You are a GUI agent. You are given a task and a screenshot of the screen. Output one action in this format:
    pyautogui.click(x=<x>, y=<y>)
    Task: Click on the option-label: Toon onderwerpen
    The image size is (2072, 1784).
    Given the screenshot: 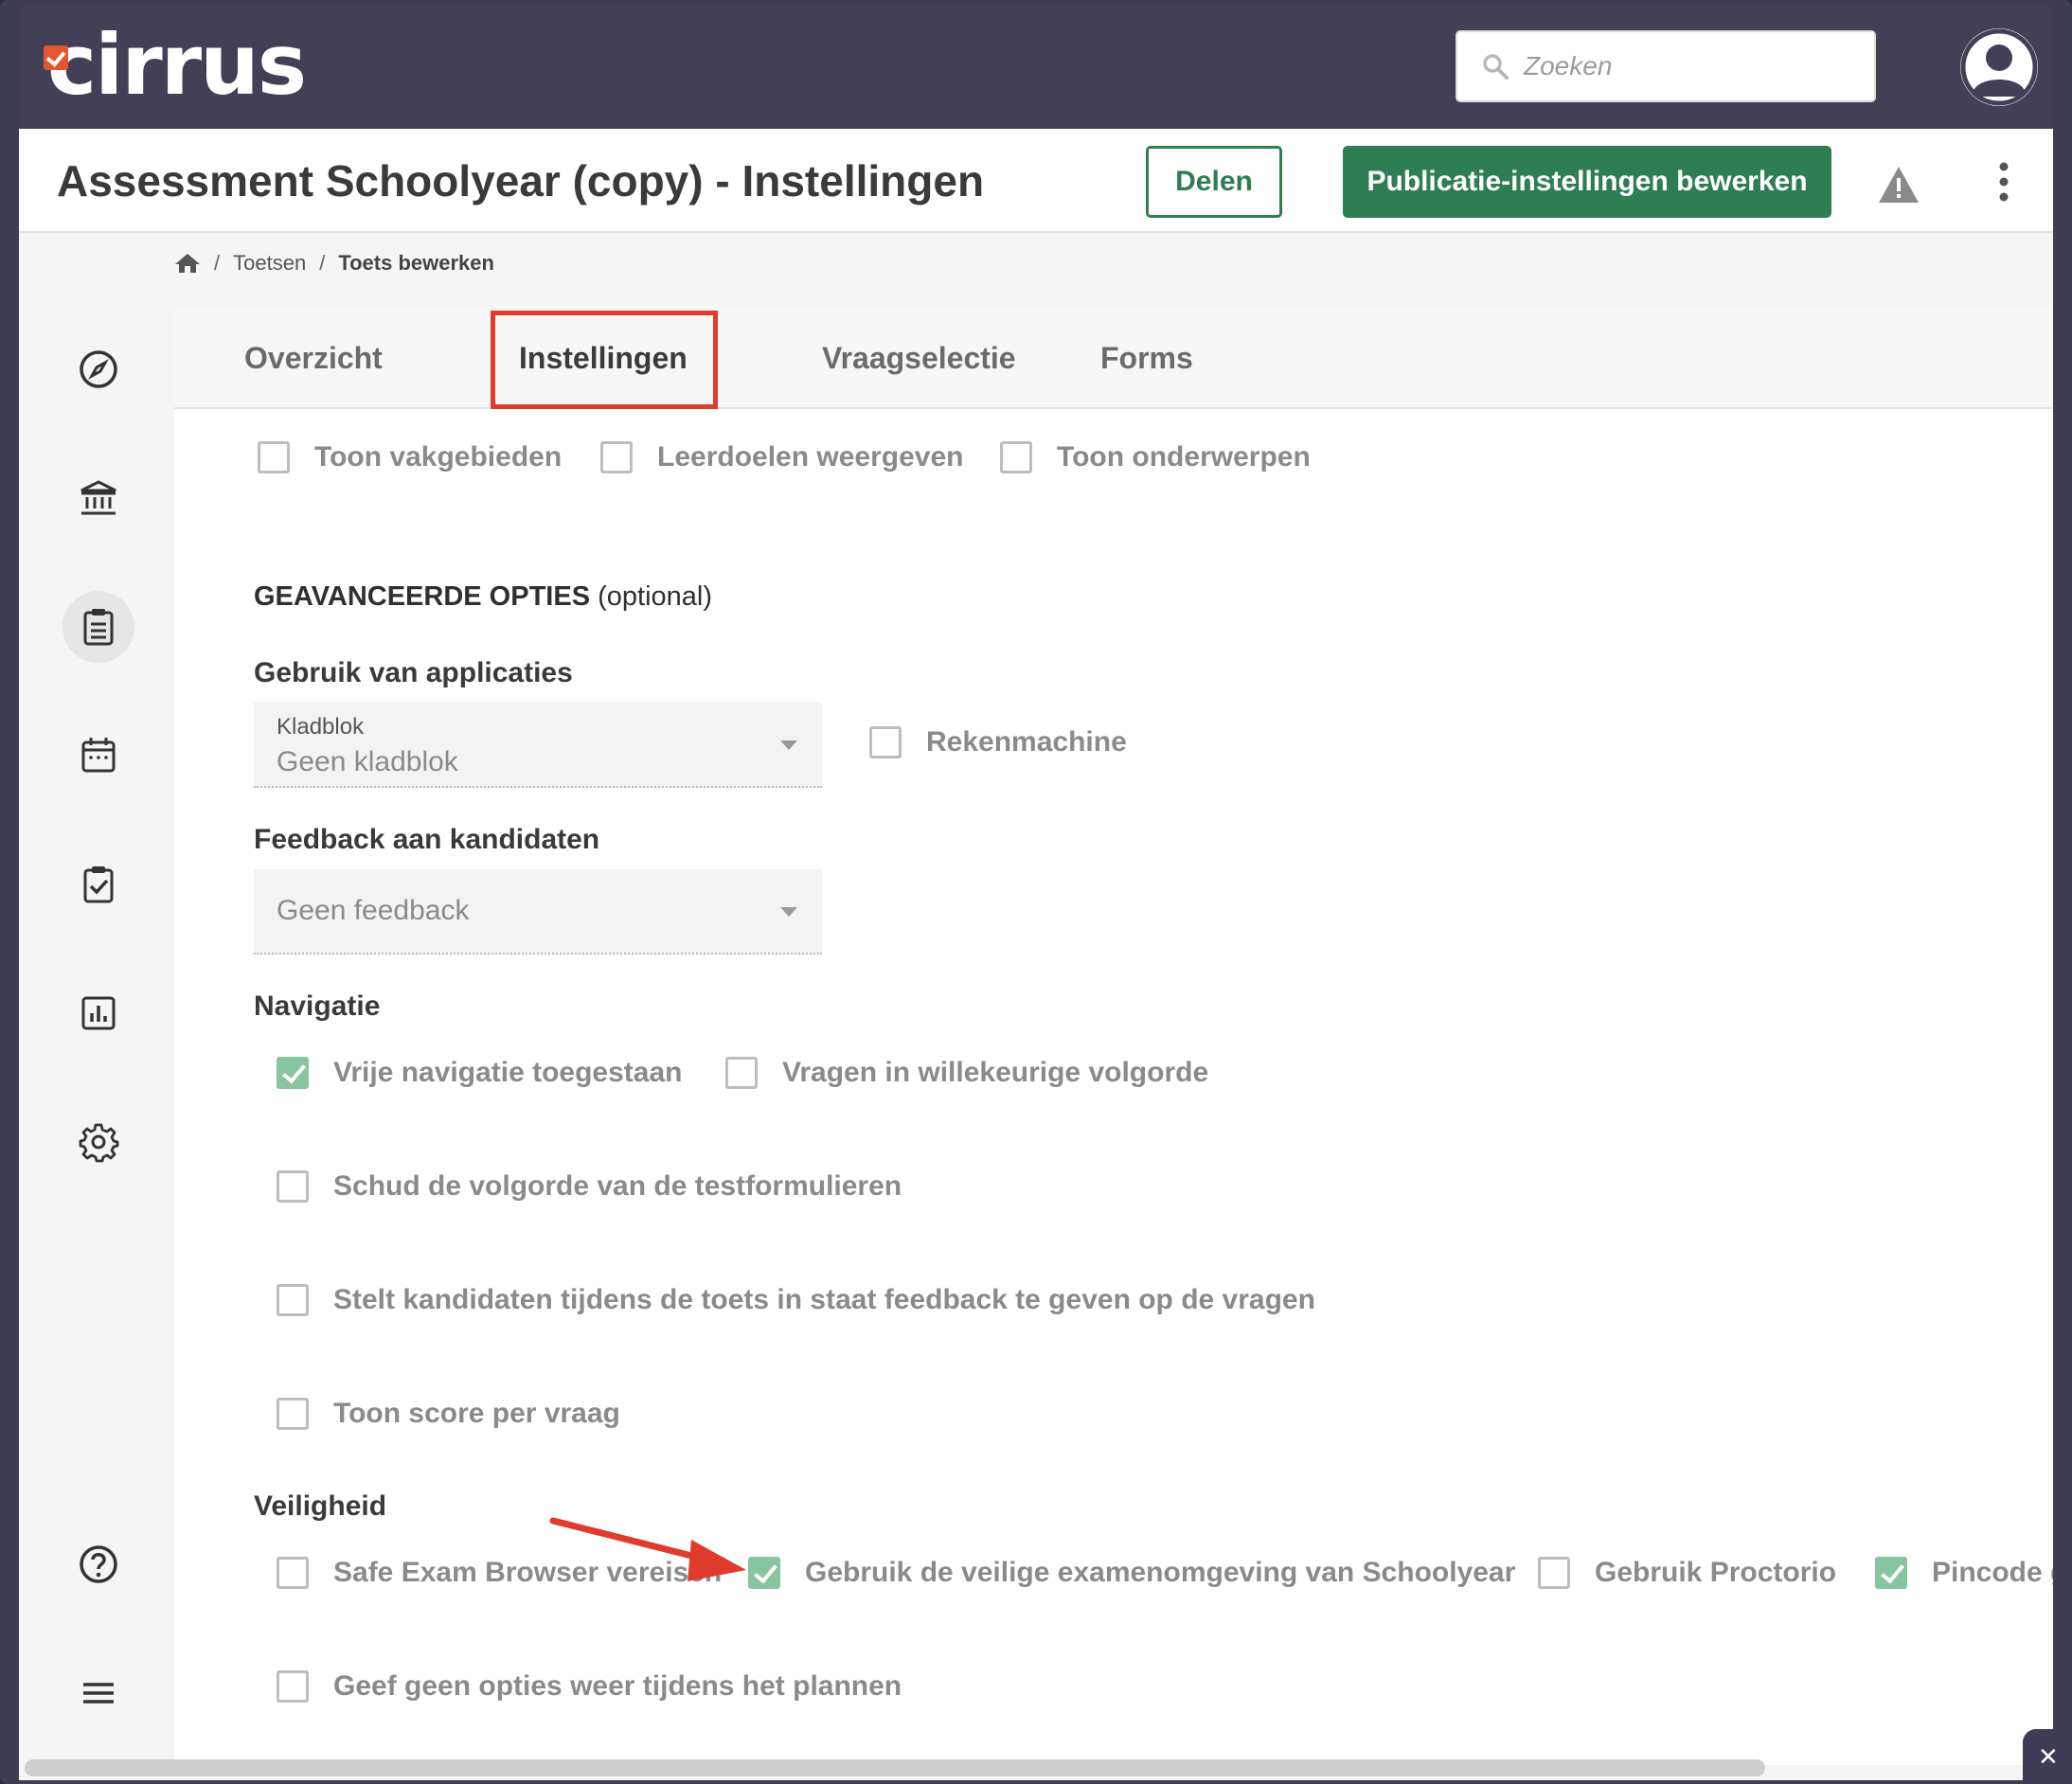 What is the action you would take?
    pyautogui.click(x=1184, y=457)
    